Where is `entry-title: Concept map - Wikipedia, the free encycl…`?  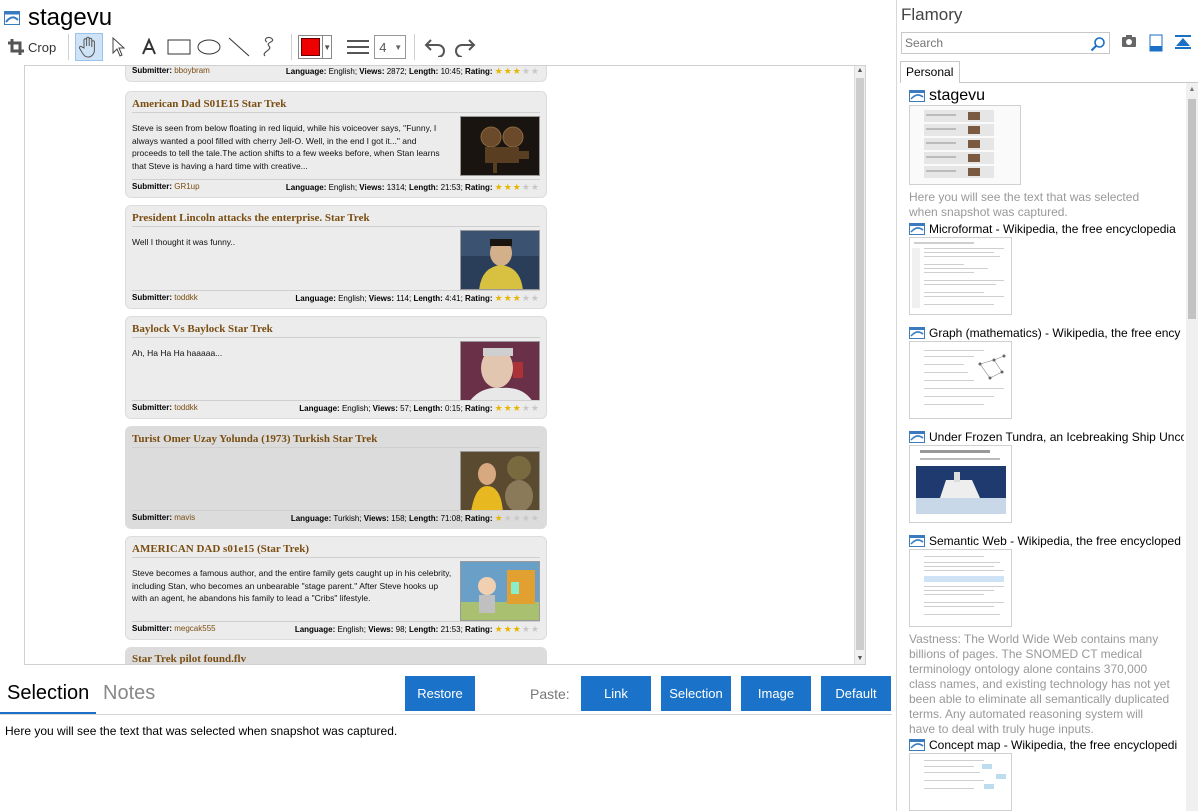
entry-title: Concept map - Wikipedia, the free encycl… is located at coordinates (1053, 745).